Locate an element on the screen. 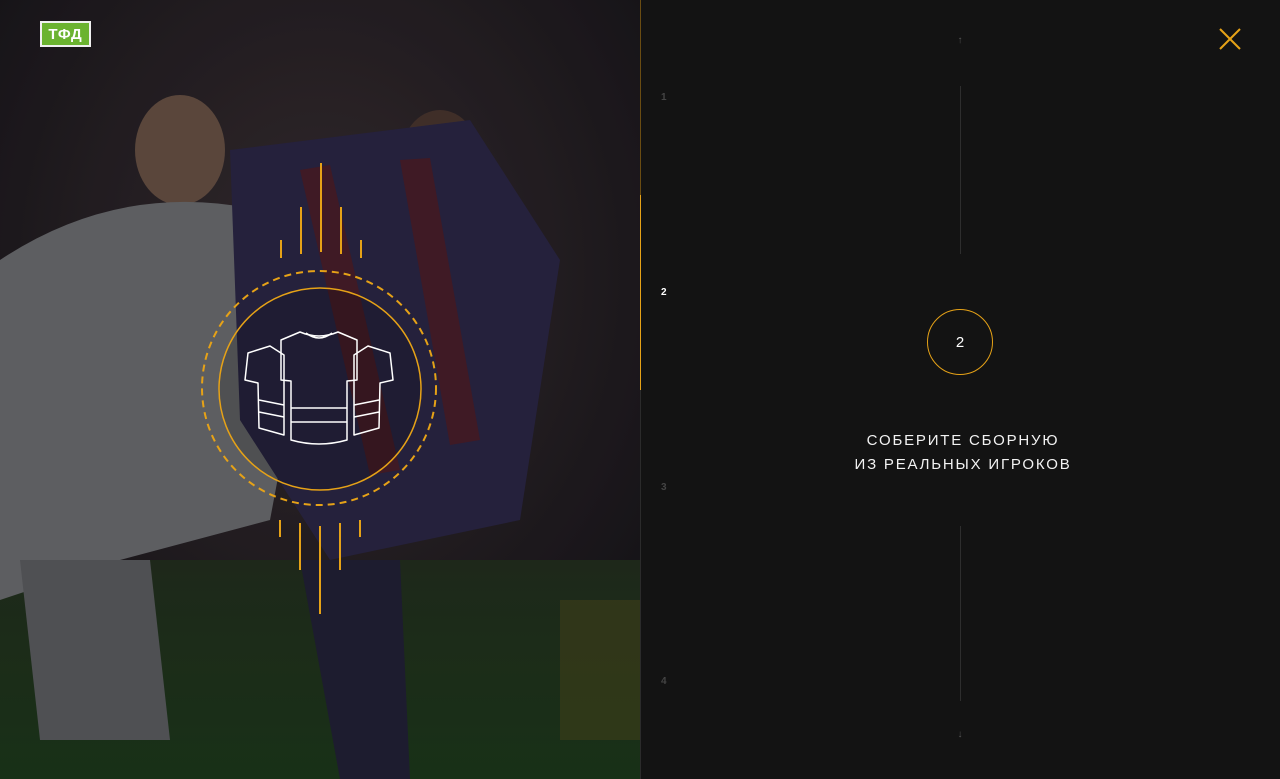 The width and height of the screenshot is (1280, 779). progress-fill is located at coordinates (640, 97).